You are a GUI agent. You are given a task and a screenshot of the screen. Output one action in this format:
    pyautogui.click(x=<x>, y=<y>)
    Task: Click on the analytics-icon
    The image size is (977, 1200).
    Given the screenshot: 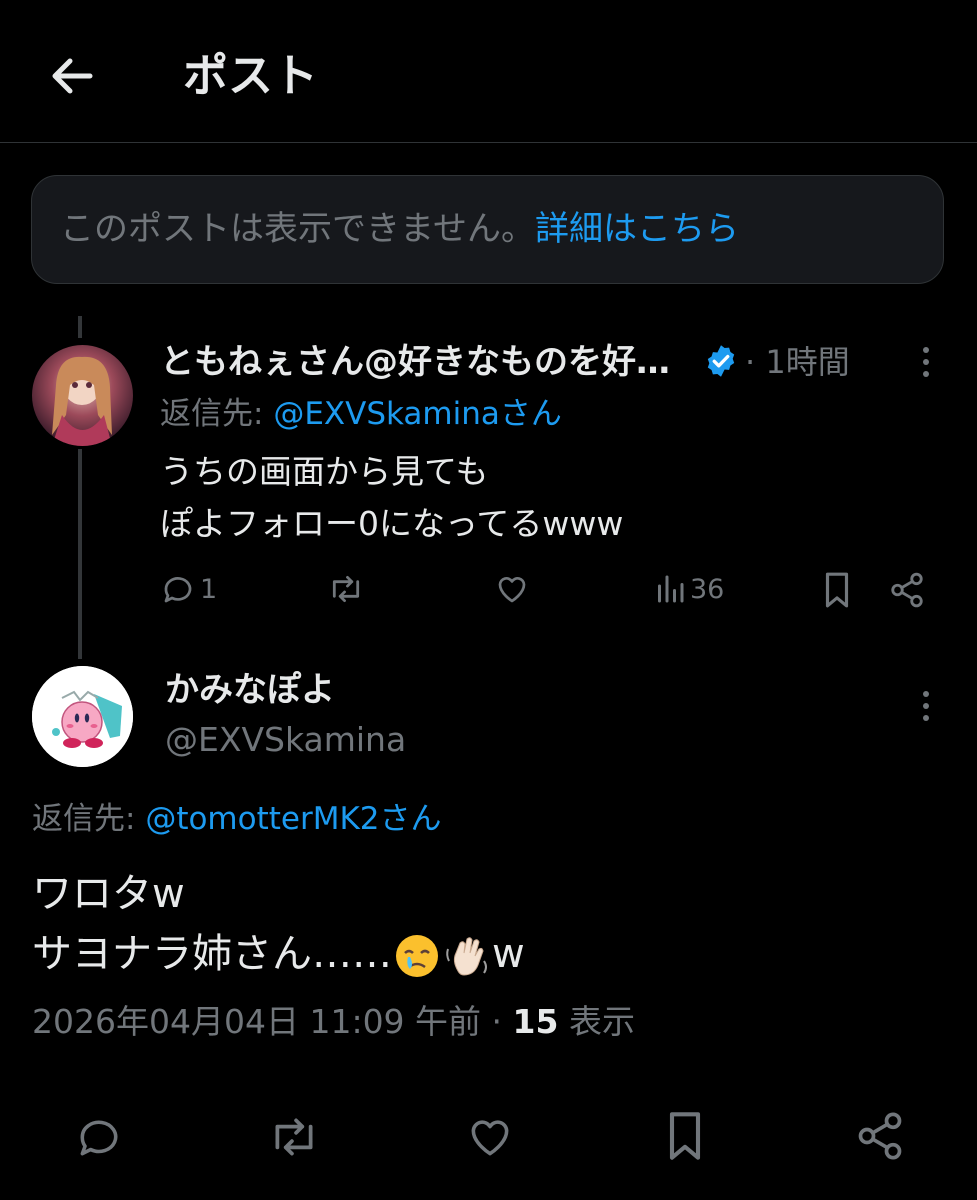 What is the action you would take?
    pyautogui.click(x=671, y=589)
    